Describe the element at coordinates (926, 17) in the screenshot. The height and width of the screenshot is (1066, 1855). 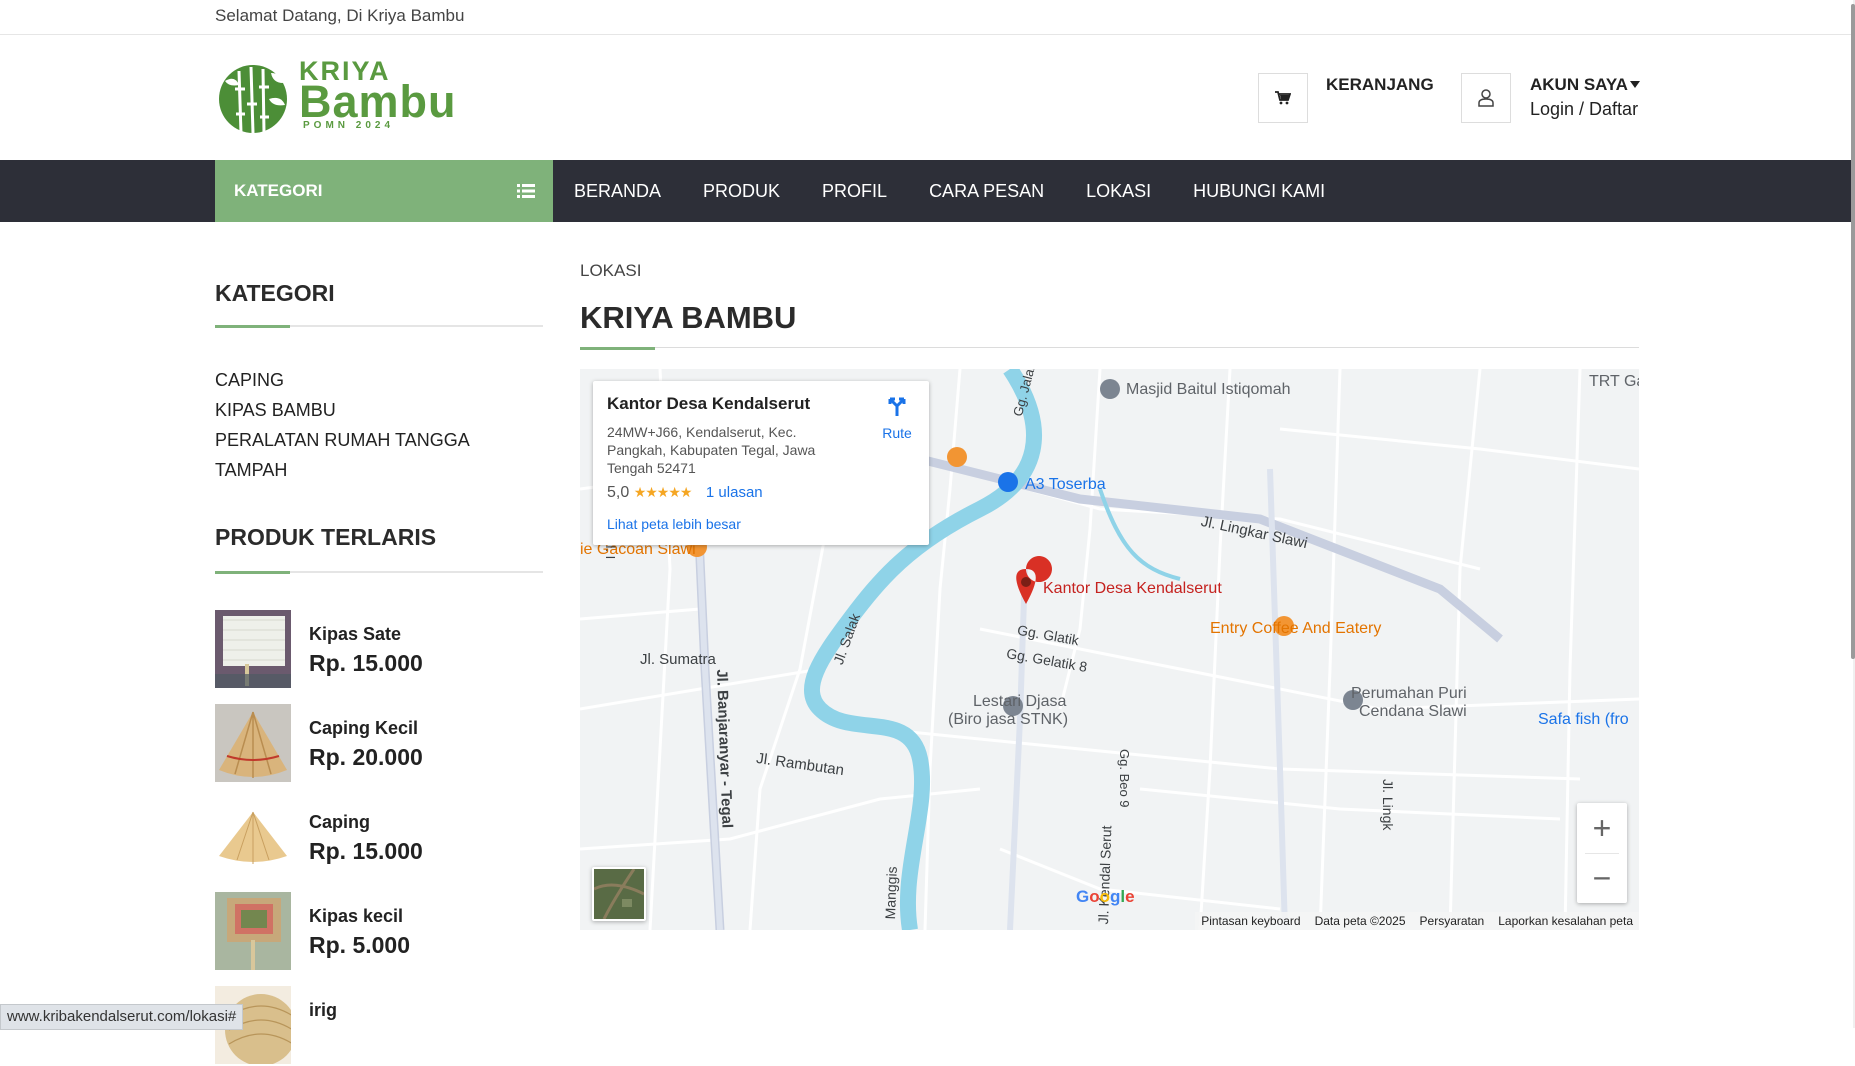
I see `top-bar: Selamat Datang, Di Kriya Bambu` at that location.